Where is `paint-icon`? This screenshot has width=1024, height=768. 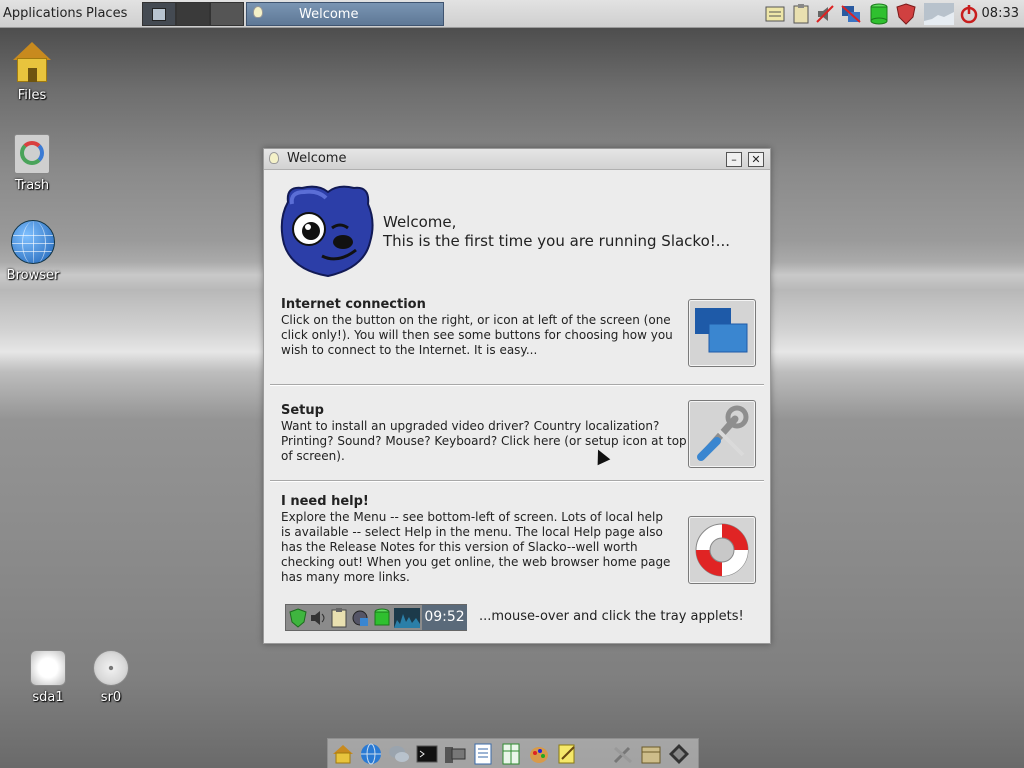
paint-icon is located at coordinates (539, 754).